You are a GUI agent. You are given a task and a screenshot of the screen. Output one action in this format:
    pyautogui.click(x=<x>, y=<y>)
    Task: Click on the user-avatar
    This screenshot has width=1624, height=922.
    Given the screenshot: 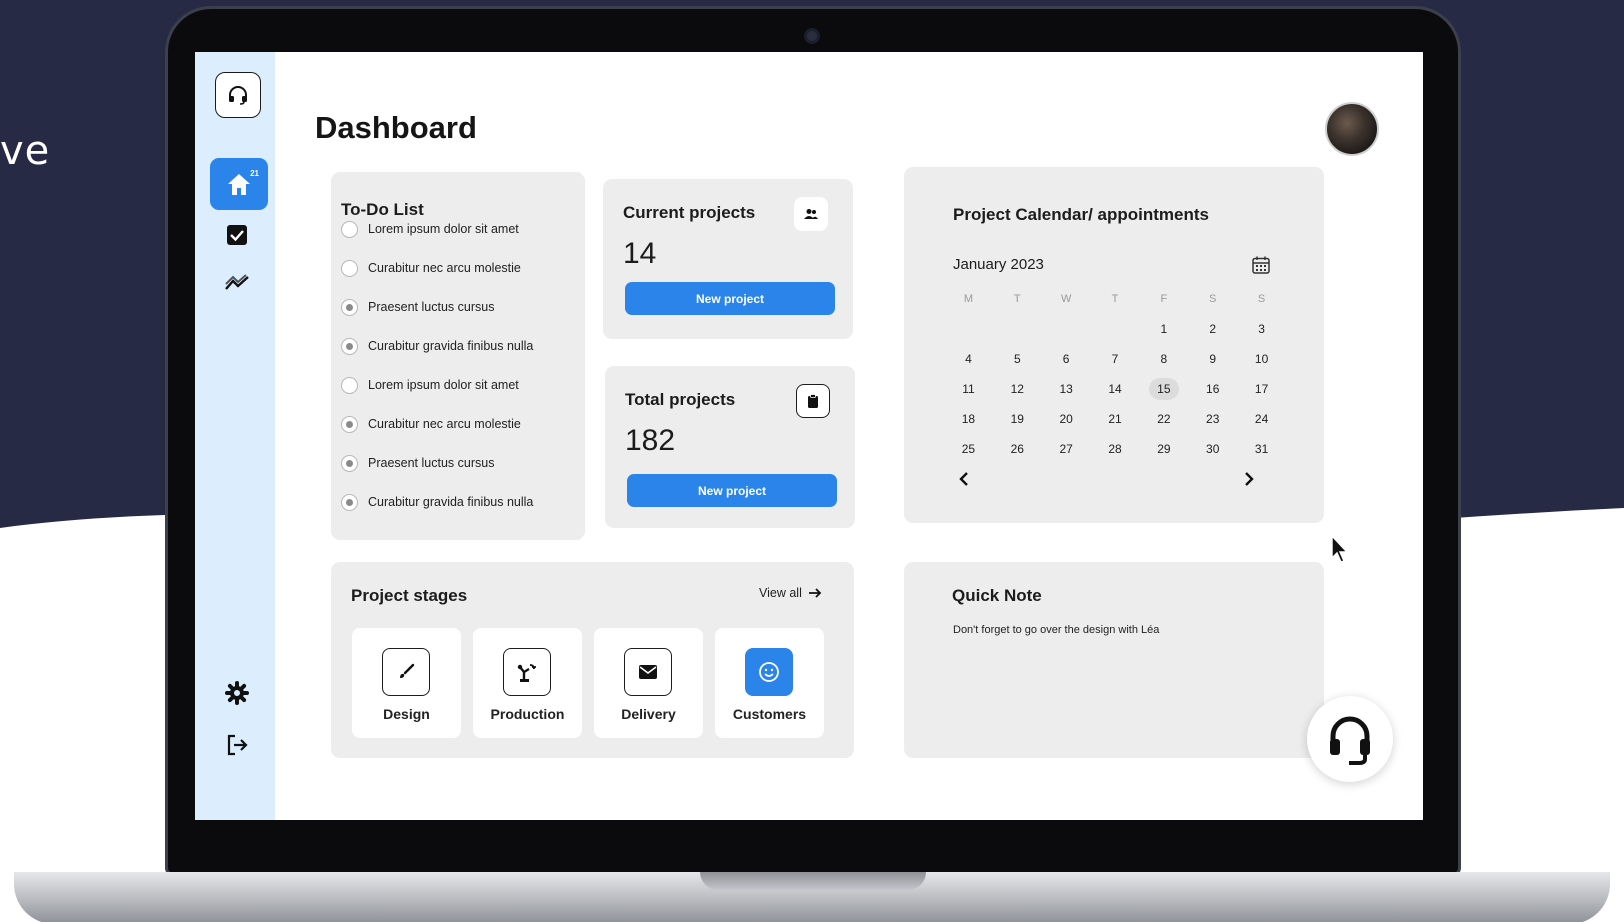 What is the action you would take?
    pyautogui.click(x=1352, y=129)
    